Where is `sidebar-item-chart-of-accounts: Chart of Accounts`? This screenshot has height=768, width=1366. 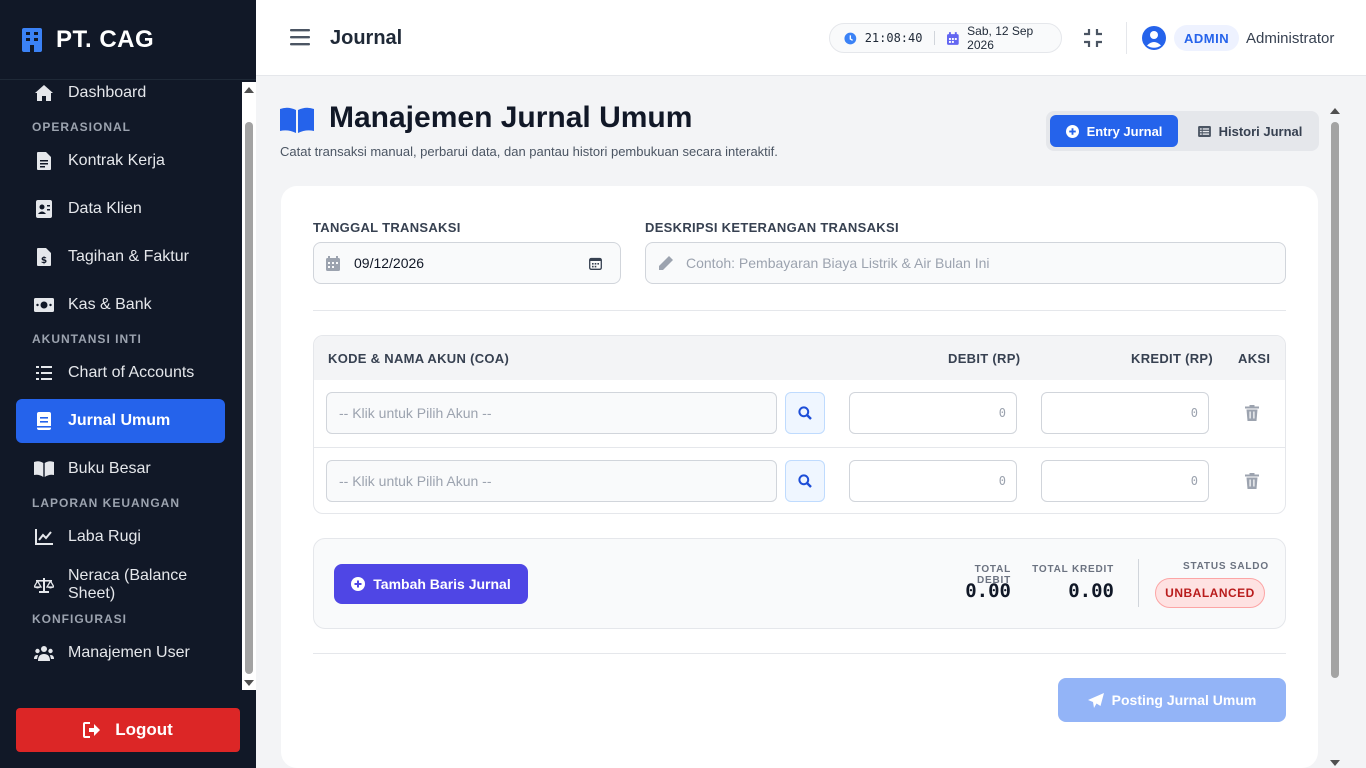
sidebar-item-chart-of-accounts: Chart of Accounts is located at coordinates (120, 373).